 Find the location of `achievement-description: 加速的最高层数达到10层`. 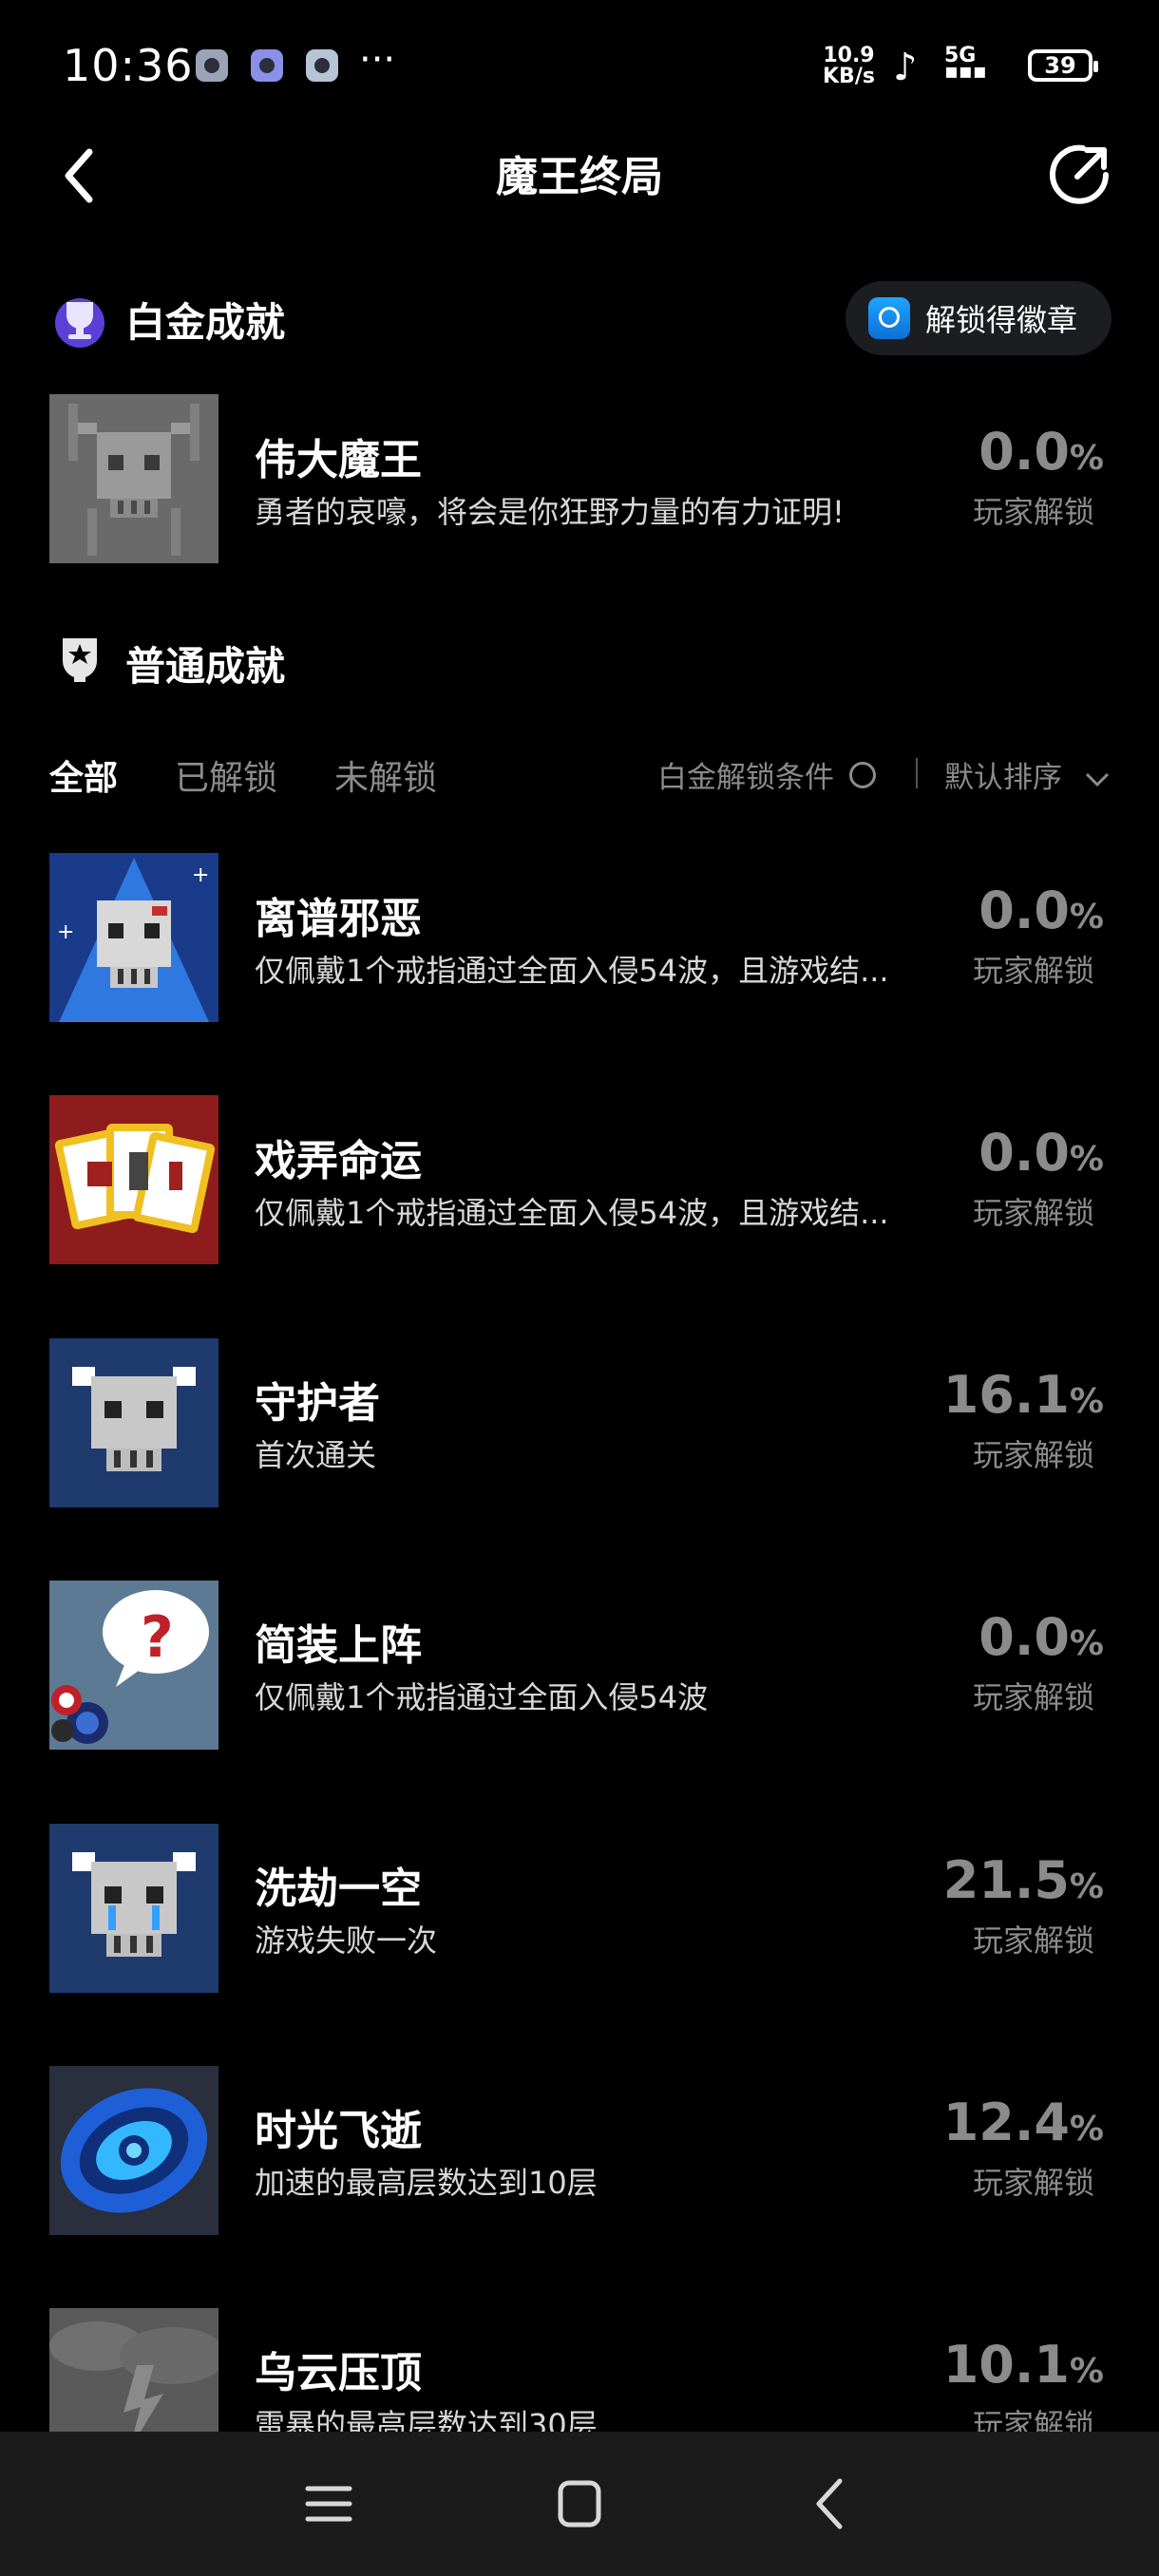

achievement-description: 加速的最高层数达到10层 is located at coordinates (426, 2183).